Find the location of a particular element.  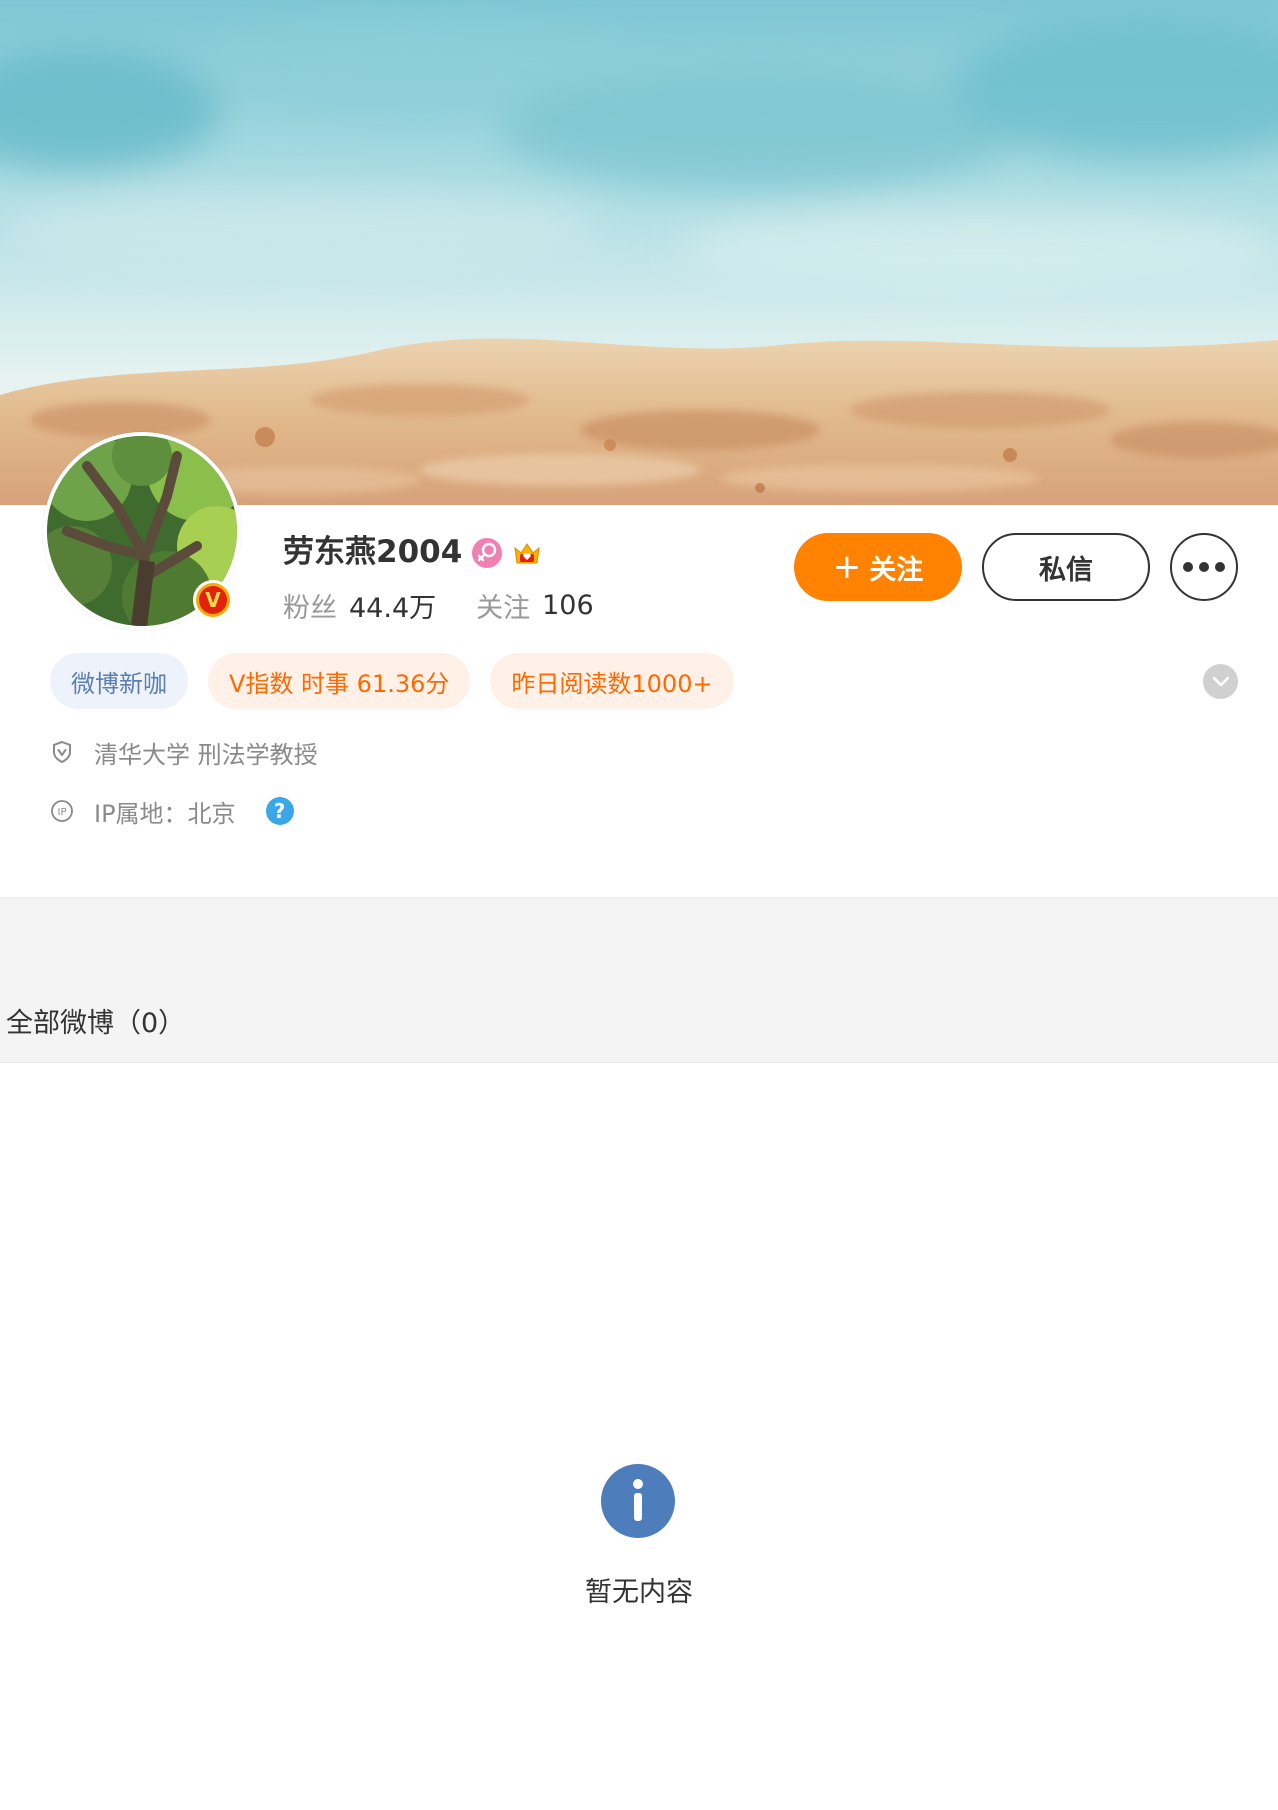

tag-read-count: 昨日阅读数1000+ is located at coordinates (612, 681).